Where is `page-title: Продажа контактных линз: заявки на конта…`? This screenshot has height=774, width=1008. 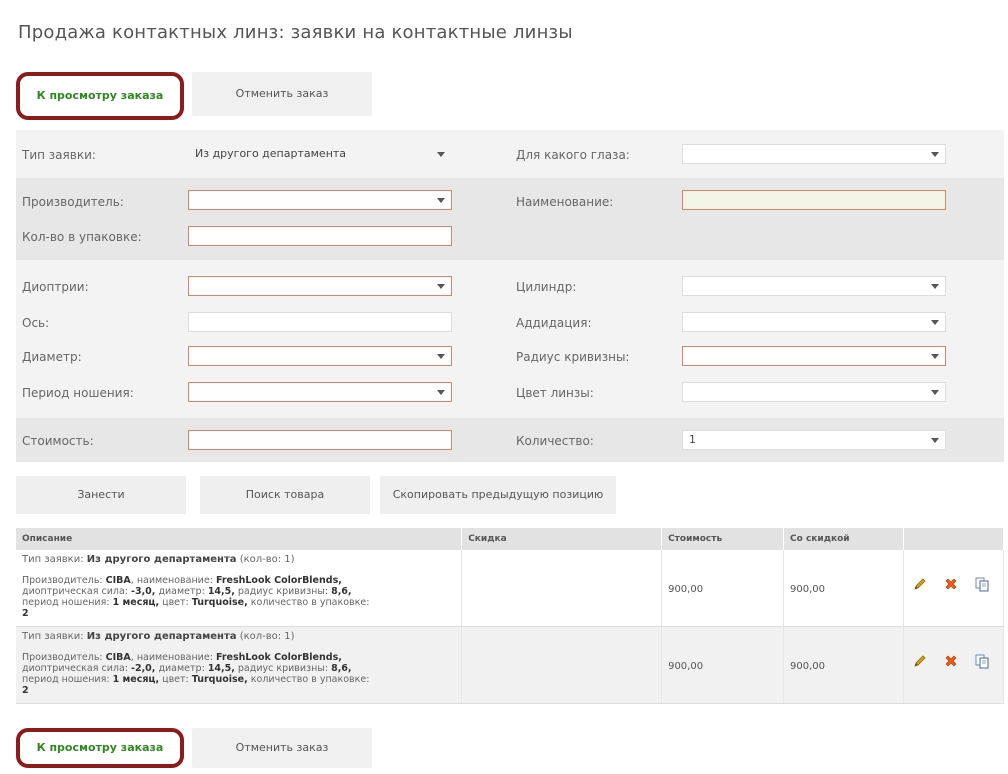
page-title: Продажа контактных линз: заявки на конта… is located at coordinates (295, 32).